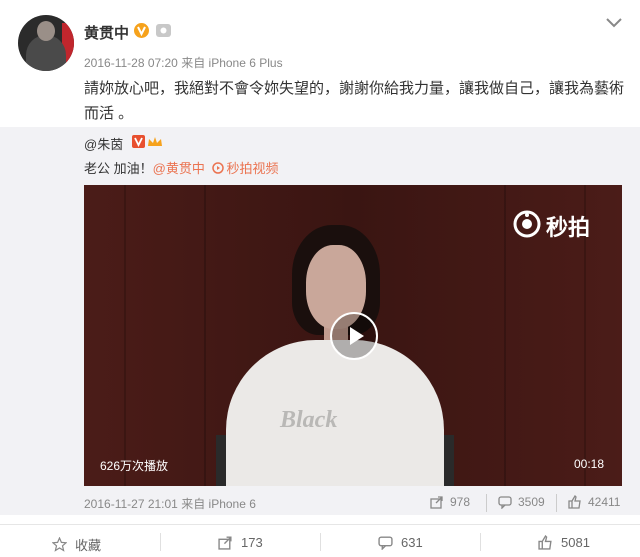 This screenshot has width=640, height=557. What do you see at coordinates (531, 502) in the screenshot?
I see `repost-comment-count: 3509` at bounding box center [531, 502].